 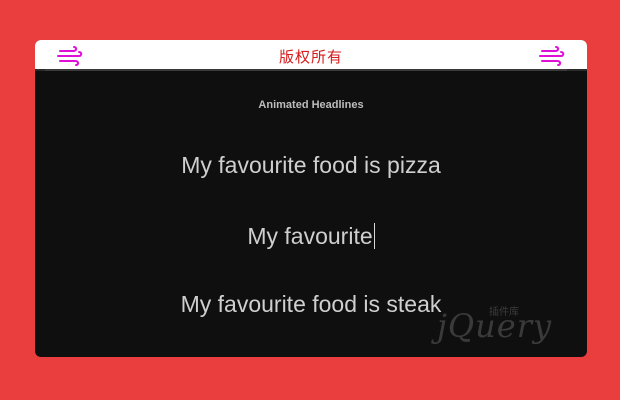 I want to click on topbar-underline, so click(x=306, y=70).